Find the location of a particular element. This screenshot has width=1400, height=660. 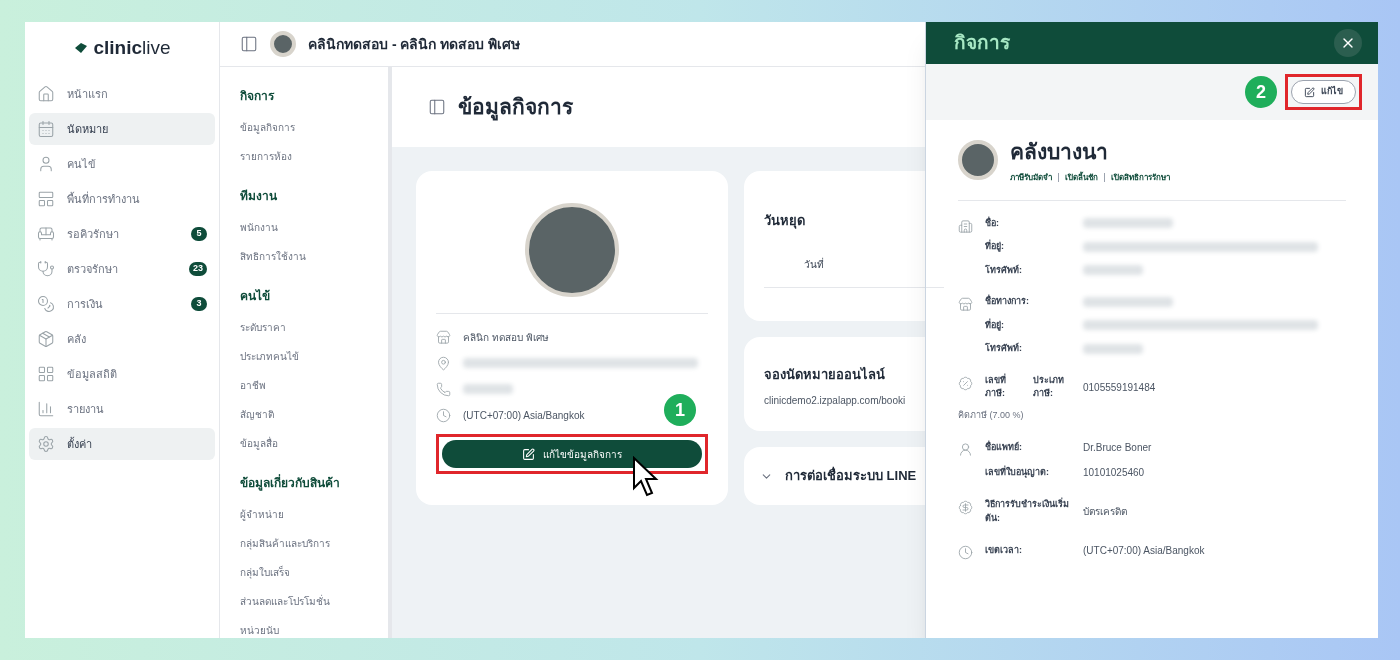

logo-icon is located at coordinates (81, 48).